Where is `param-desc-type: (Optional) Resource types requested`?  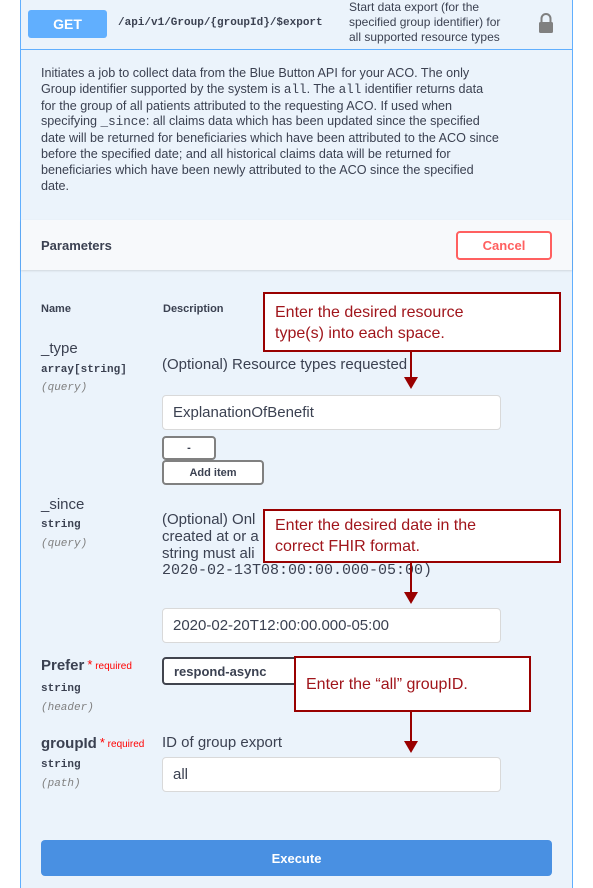 param-desc-type: (Optional) Resource types requested is located at coordinates (285, 364).